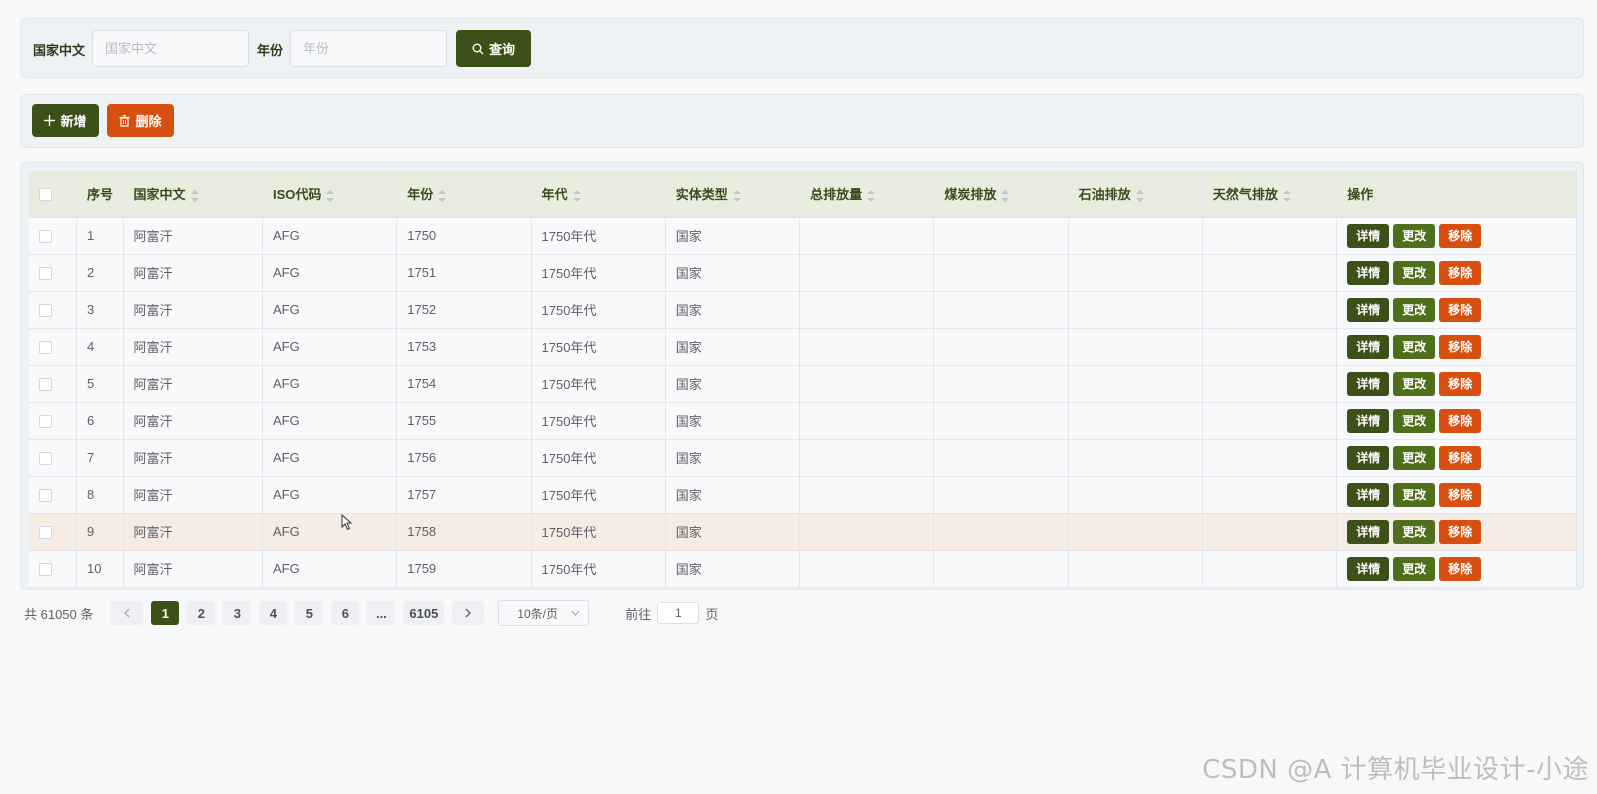  Describe the element at coordinates (45, 195) in the screenshot. I see `select-all-checkbox` at that location.